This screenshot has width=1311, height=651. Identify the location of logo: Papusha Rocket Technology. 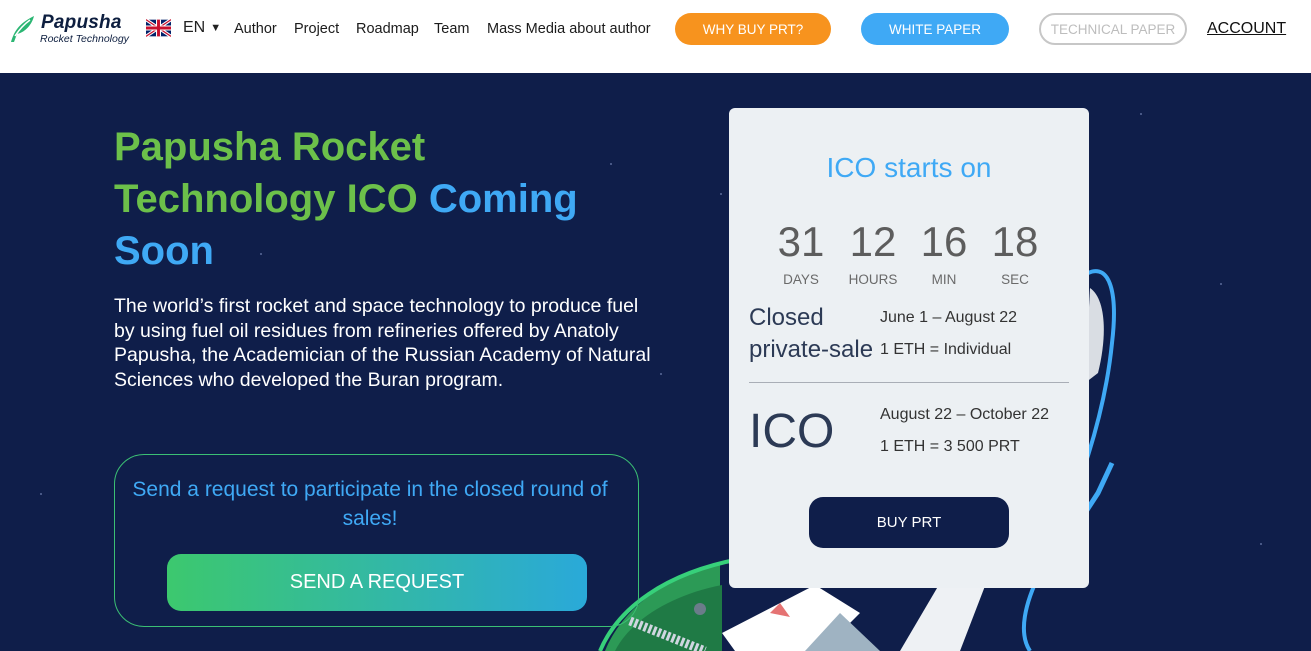
(73, 30).